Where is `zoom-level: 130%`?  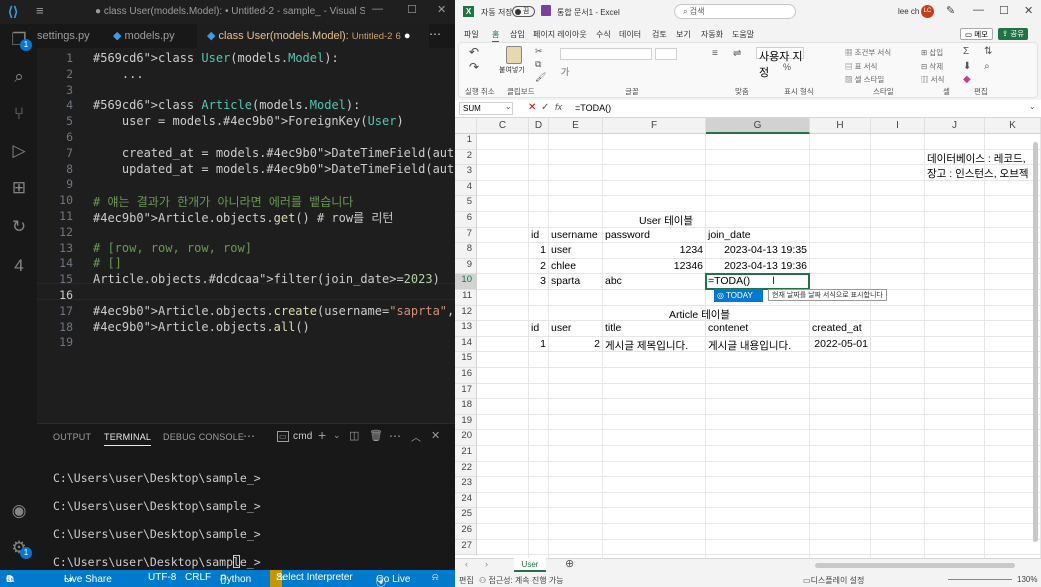
zoom-level: 130% is located at coordinates (1027, 579).